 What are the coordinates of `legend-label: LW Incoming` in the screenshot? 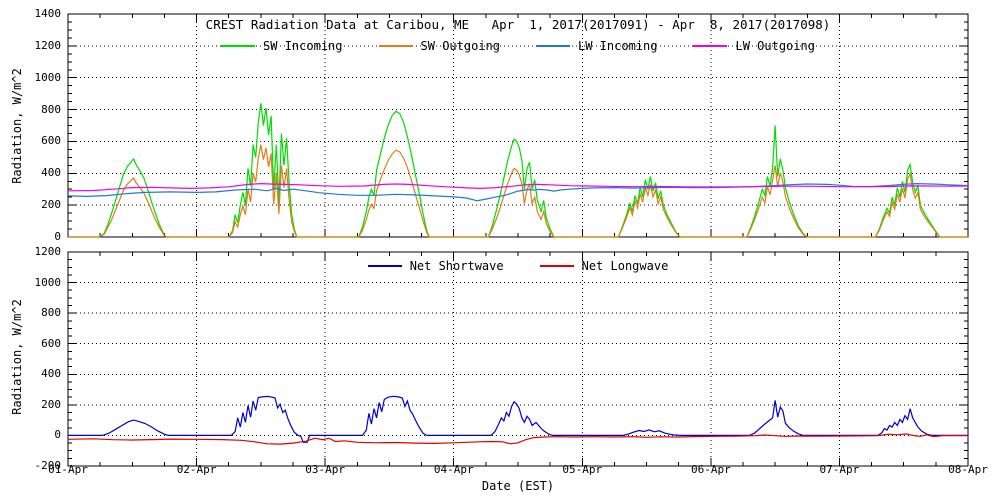 It's located at (618, 46).